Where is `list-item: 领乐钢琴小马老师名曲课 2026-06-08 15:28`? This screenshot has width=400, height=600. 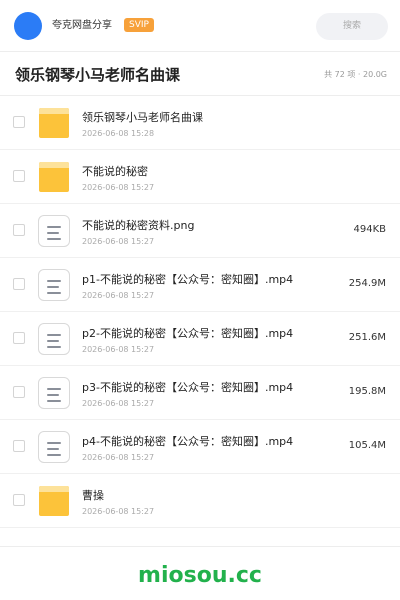
list-item: 领乐钢琴小马老师名曲课 2026-06-08 15:28 is located at coordinates (200, 123).